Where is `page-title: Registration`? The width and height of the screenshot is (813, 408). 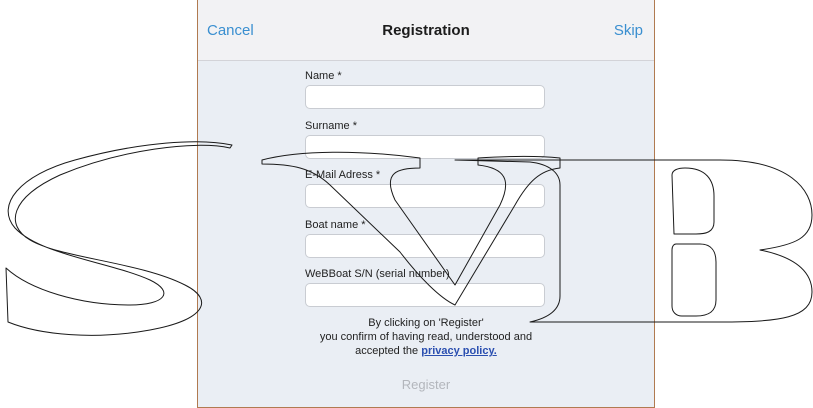 page-title: Registration is located at coordinates (426, 30).